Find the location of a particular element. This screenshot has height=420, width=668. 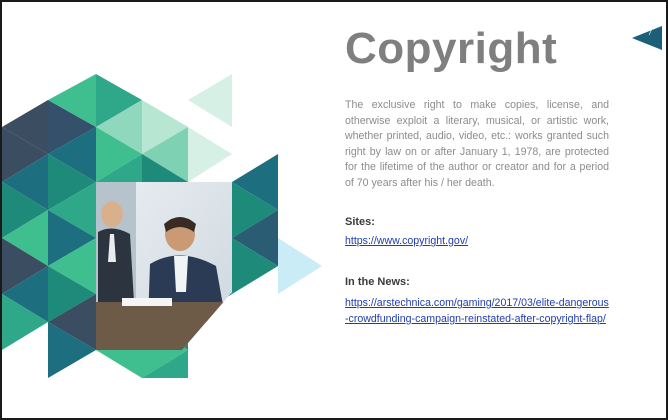

slide-title: Copyright is located at coordinates (451, 48).